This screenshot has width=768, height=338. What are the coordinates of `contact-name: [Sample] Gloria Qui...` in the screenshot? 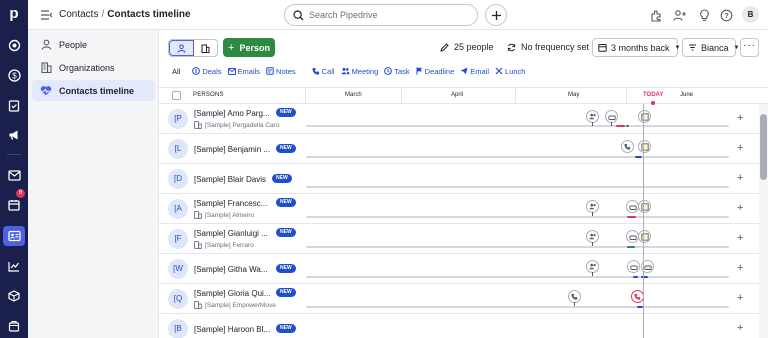 It's located at (232, 293).